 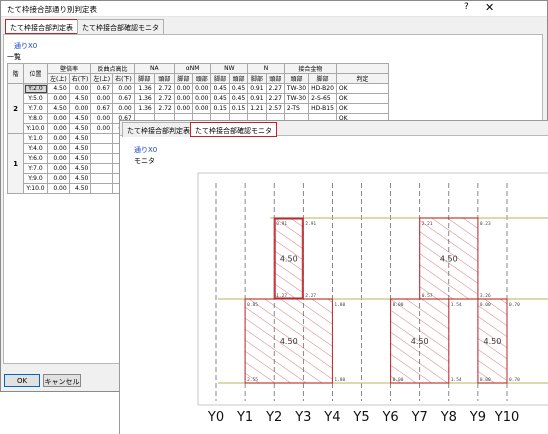 What do you see at coordinates (362, 78) in the screenshot?
I see `column-subheader: 判定` at bounding box center [362, 78].